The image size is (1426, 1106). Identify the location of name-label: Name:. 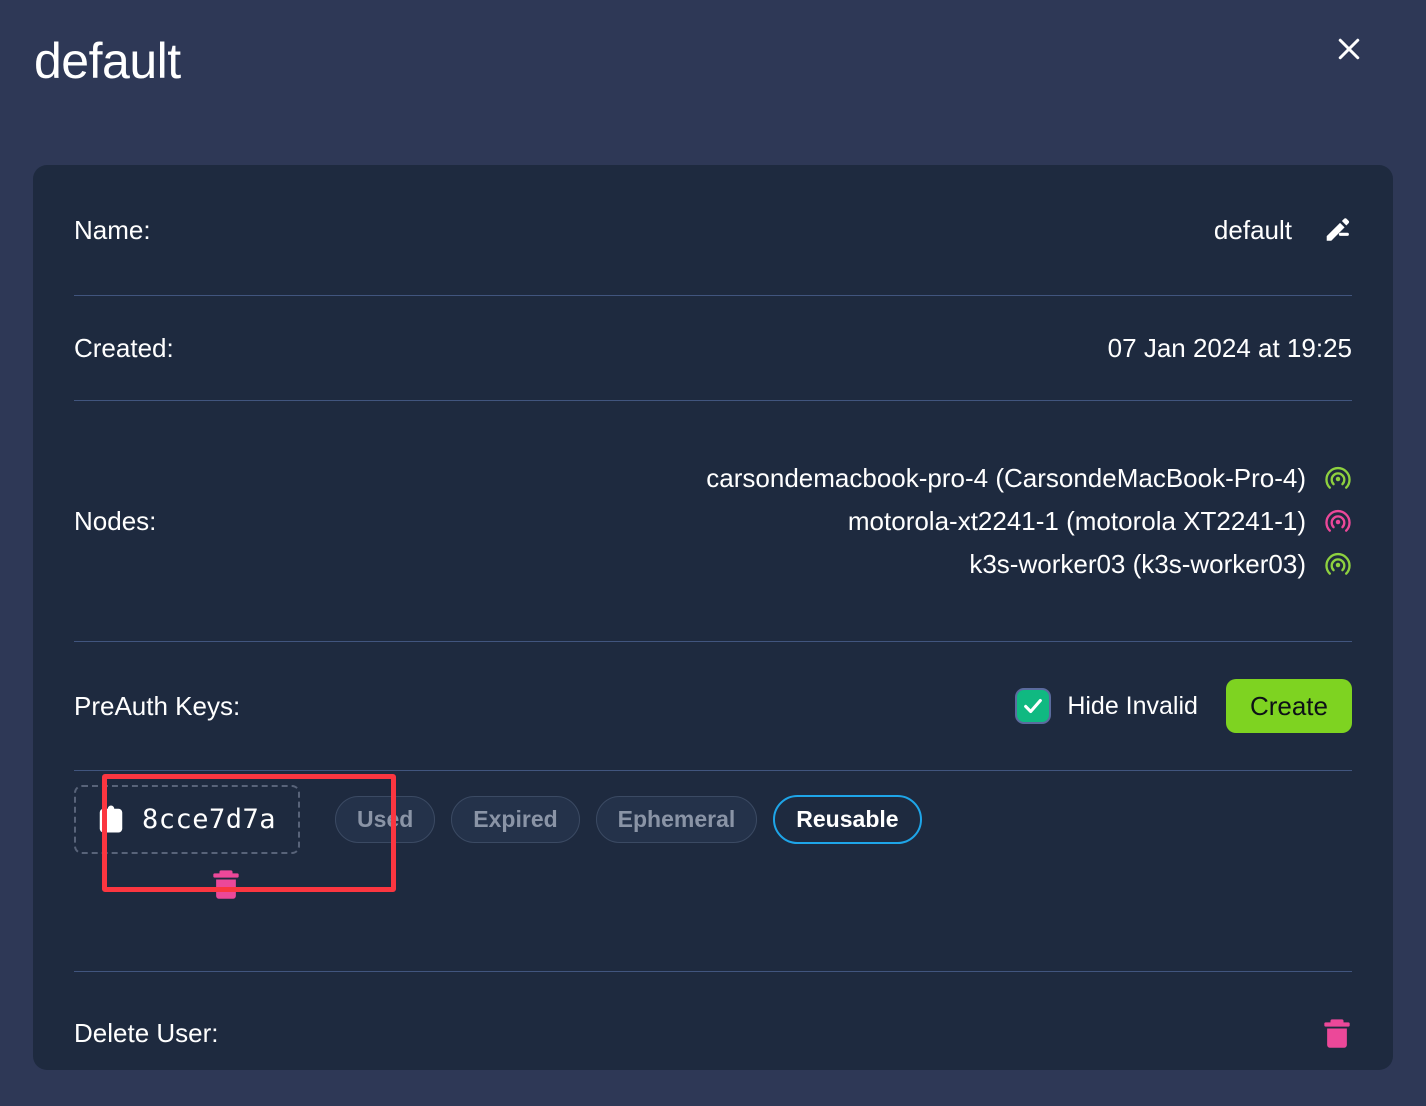
(112, 229).